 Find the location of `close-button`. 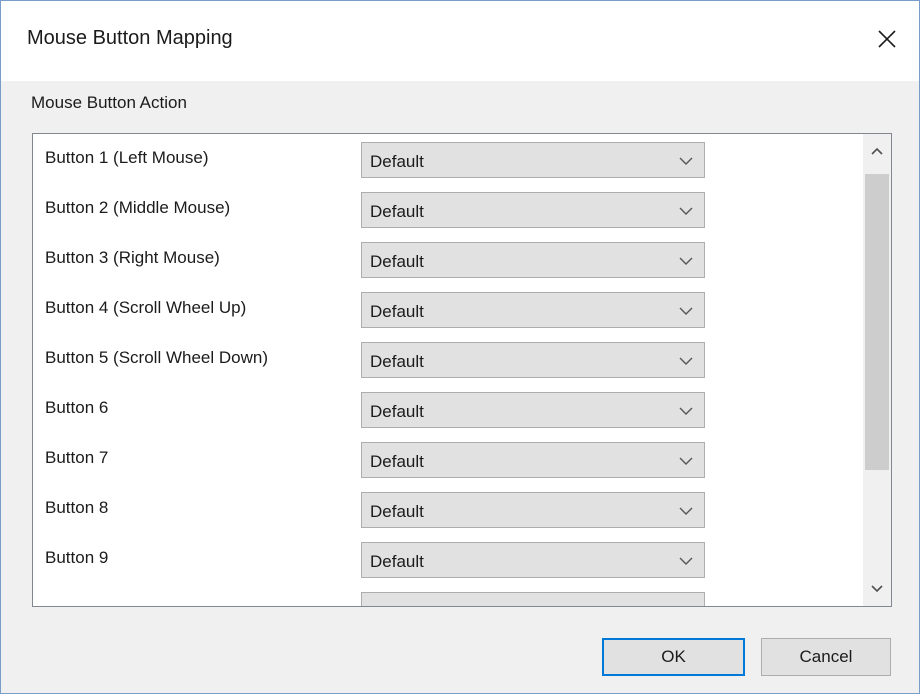

close-button is located at coordinates (887, 39).